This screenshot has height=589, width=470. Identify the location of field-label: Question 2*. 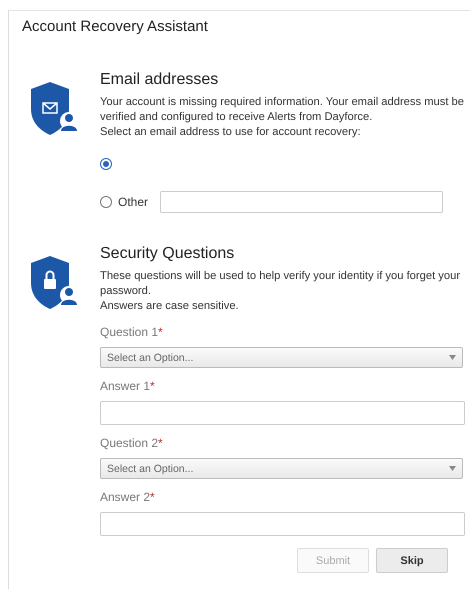
(132, 443).